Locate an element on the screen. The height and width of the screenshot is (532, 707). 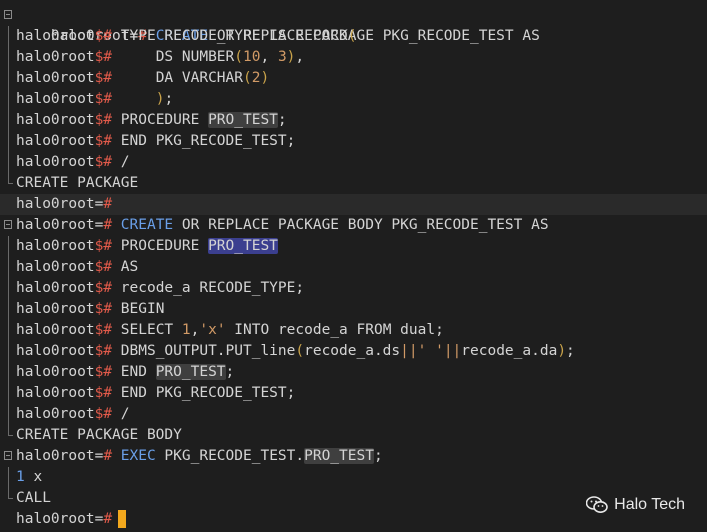
terminal-output-line: CREATE PACKAGE BODY is located at coordinates (353, 435).